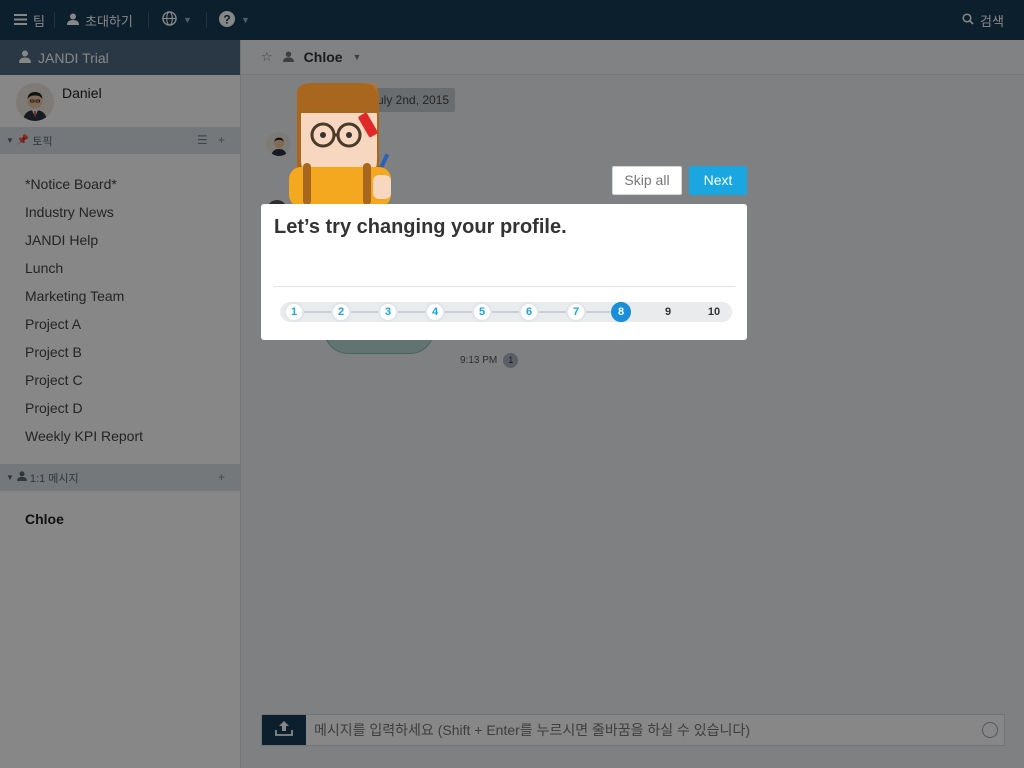 The width and height of the screenshot is (1024, 768). What do you see at coordinates (341, 312) in the screenshot?
I see `tour-step: 2` at bounding box center [341, 312].